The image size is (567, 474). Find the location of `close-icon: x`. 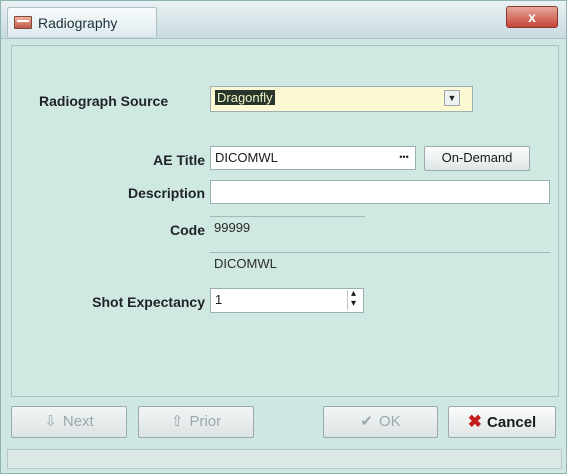

close-icon: x is located at coordinates (532, 17).